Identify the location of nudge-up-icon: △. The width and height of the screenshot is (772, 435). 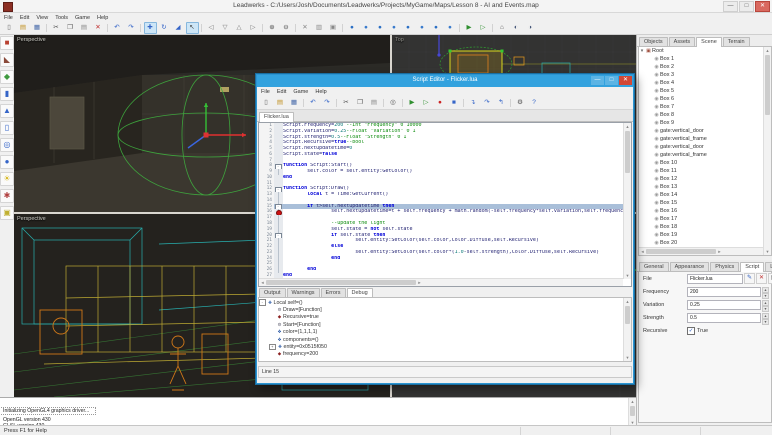
(239, 28).